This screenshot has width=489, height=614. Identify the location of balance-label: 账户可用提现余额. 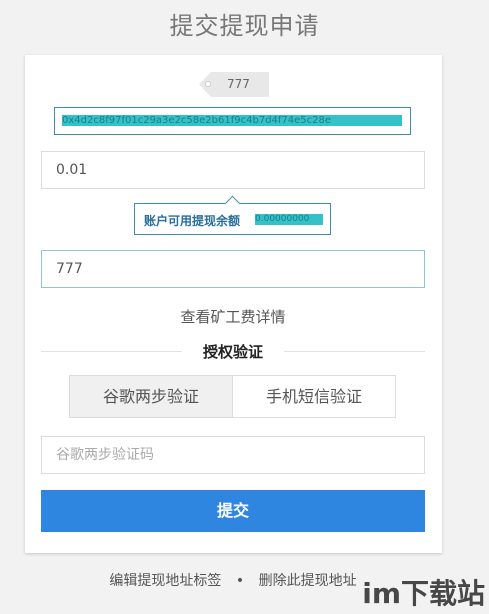
(192, 221).